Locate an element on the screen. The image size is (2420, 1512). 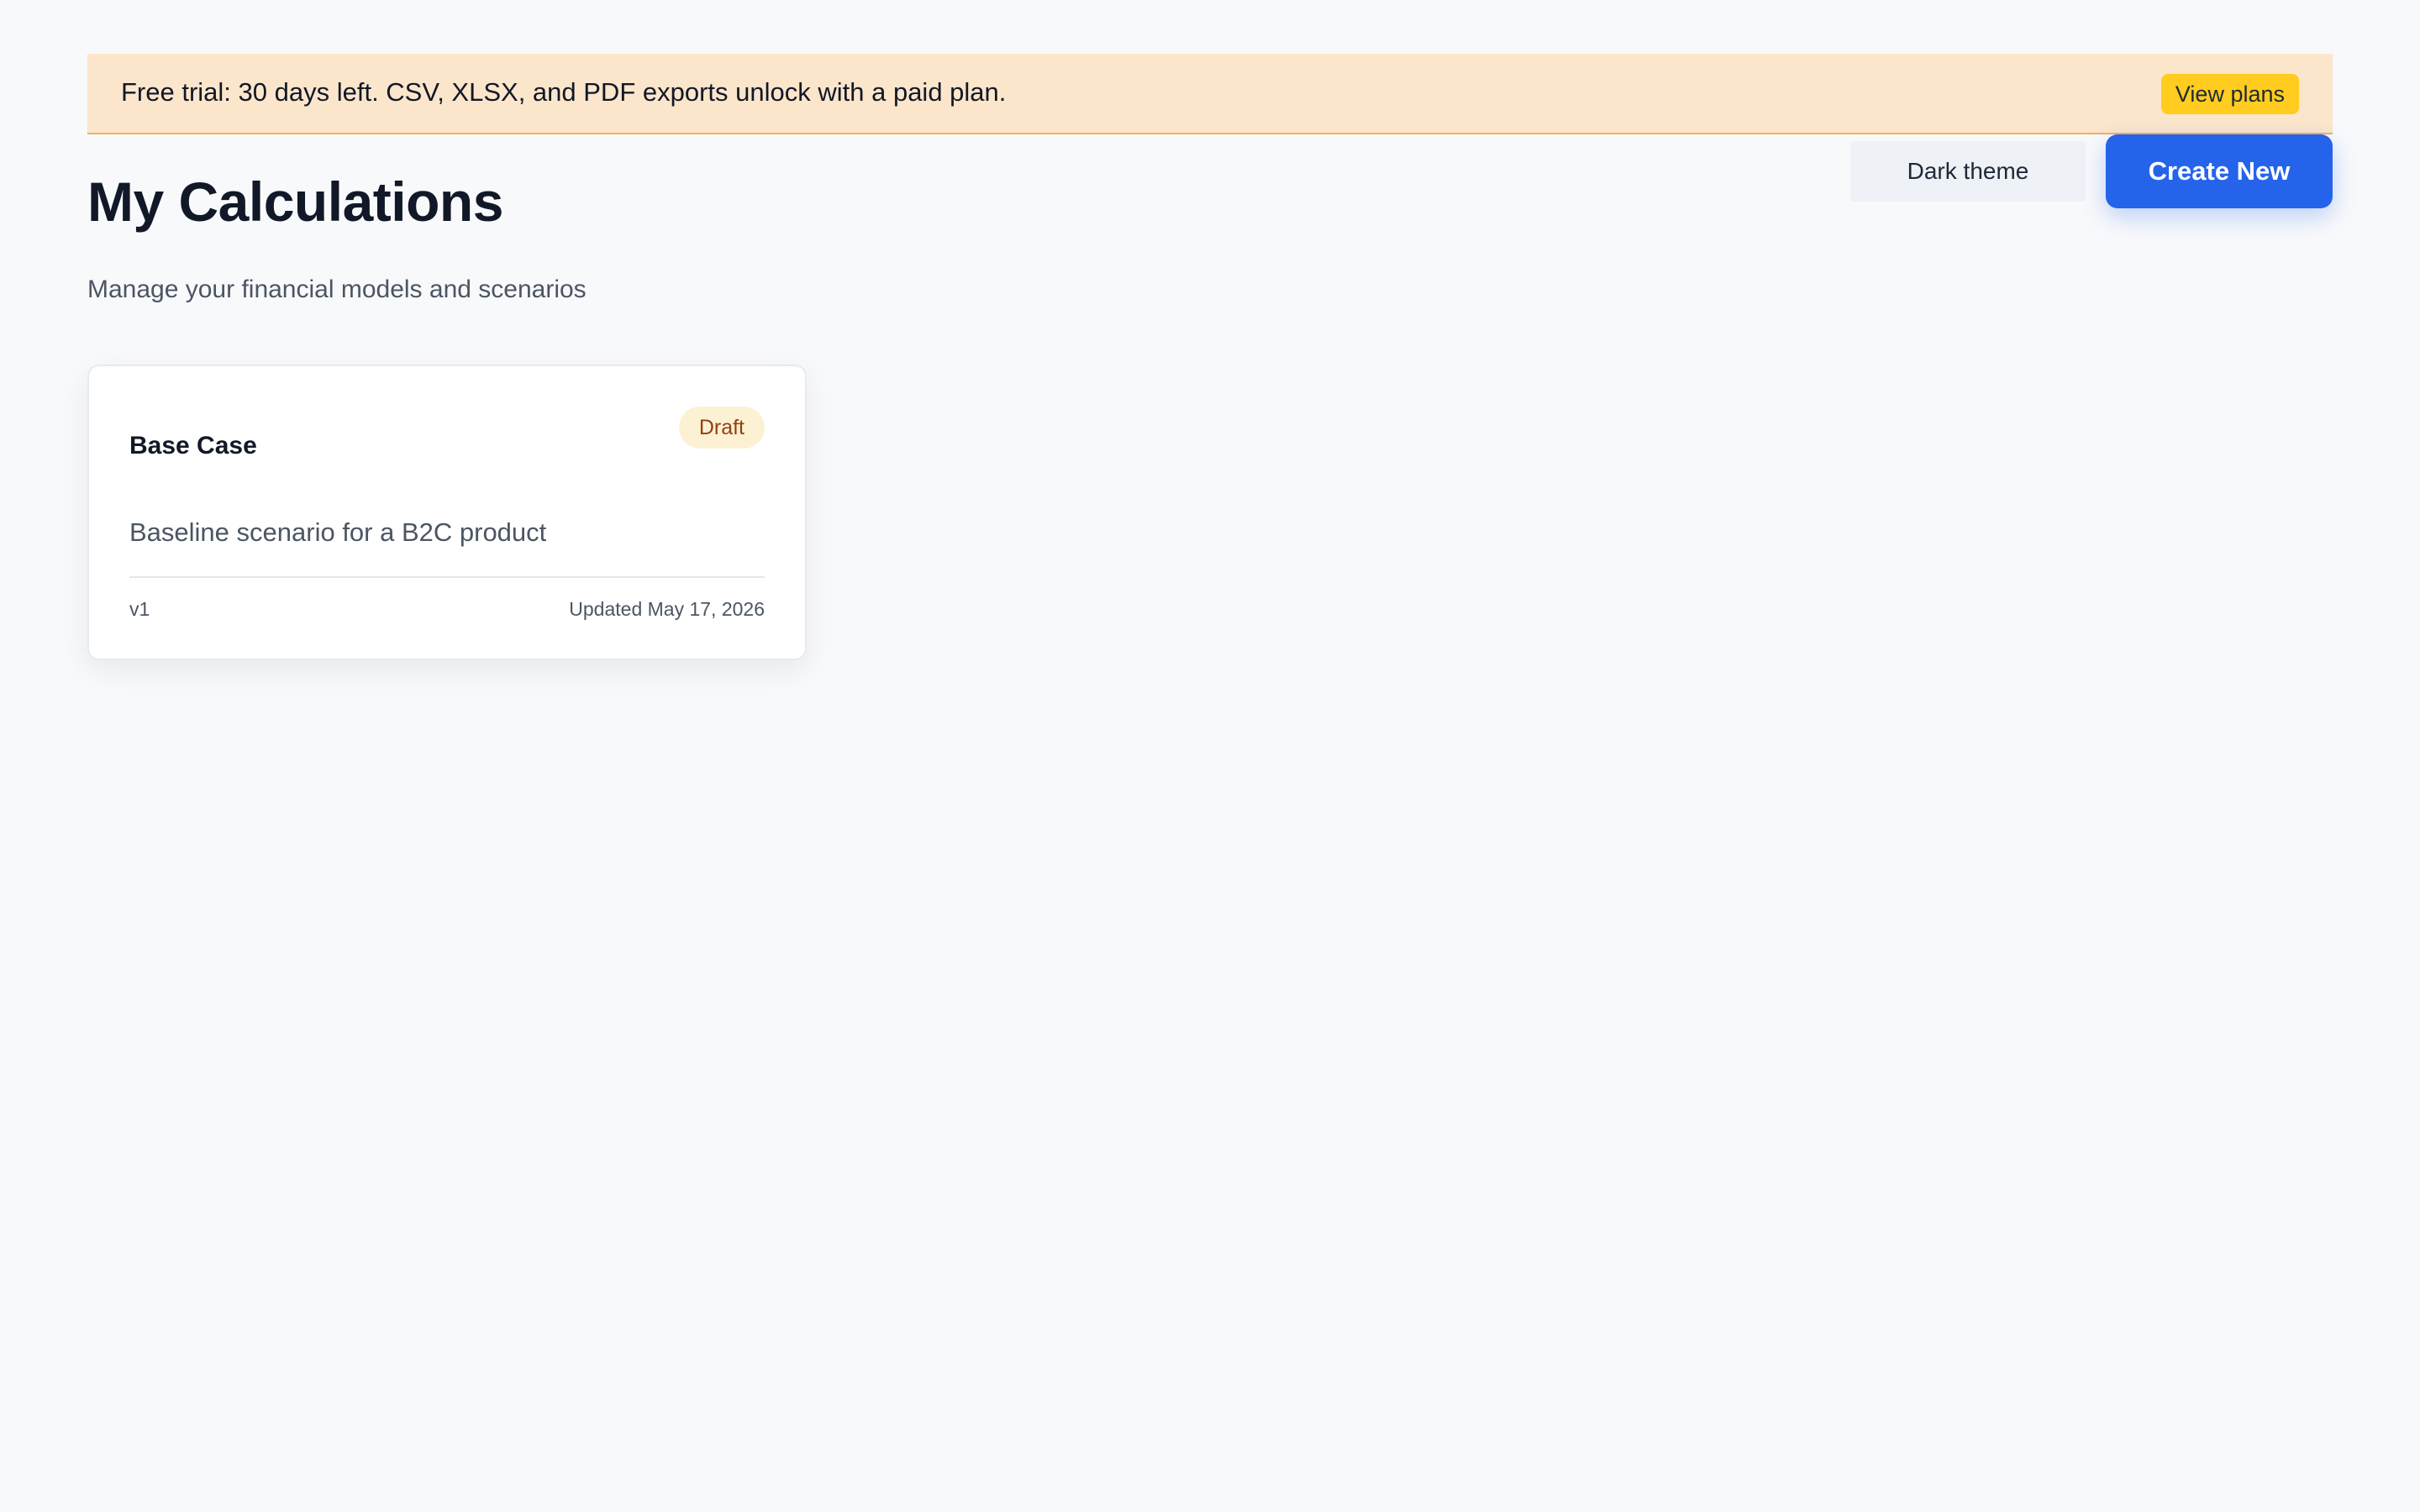
create-new-button: Create New is located at coordinates (2219, 171).